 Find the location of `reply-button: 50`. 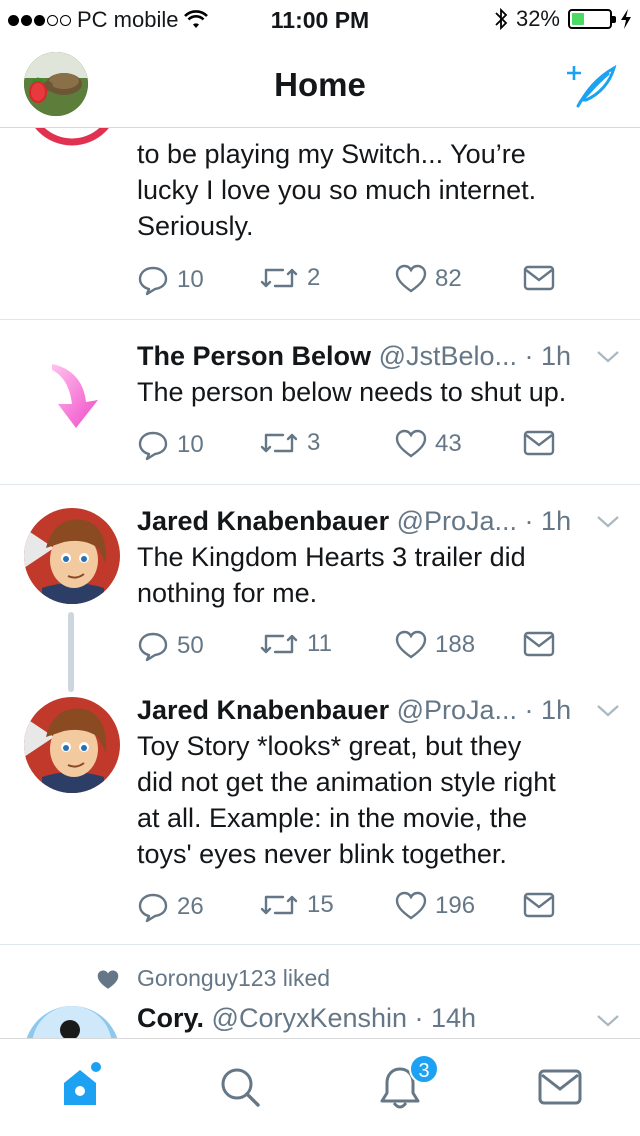

reply-button: 50 is located at coordinates (170, 646).